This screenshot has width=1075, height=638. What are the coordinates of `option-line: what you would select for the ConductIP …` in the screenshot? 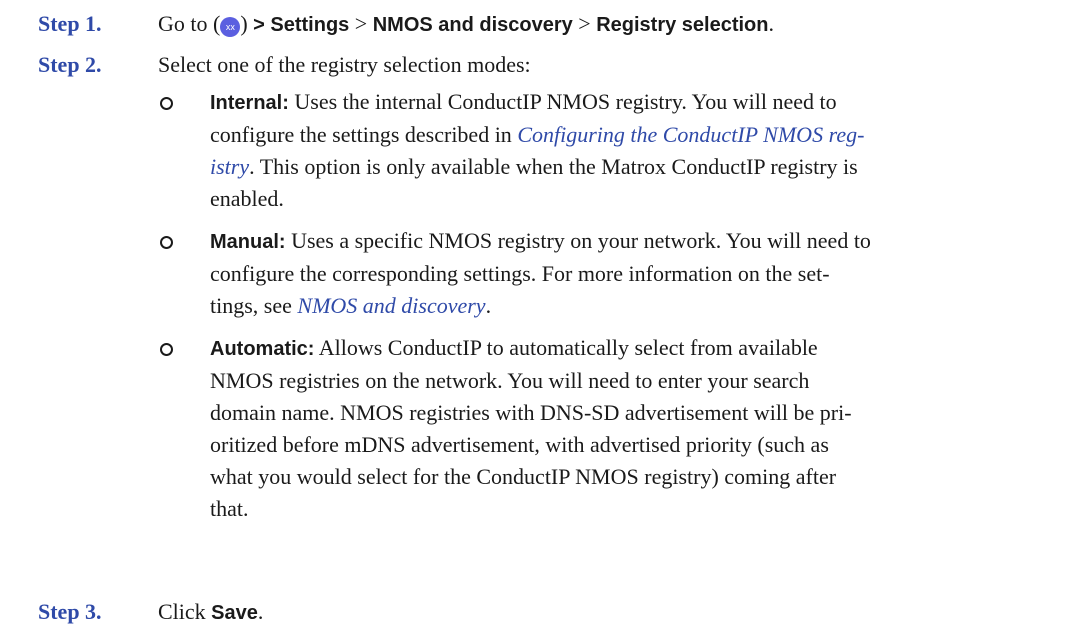 It's located at (523, 476).